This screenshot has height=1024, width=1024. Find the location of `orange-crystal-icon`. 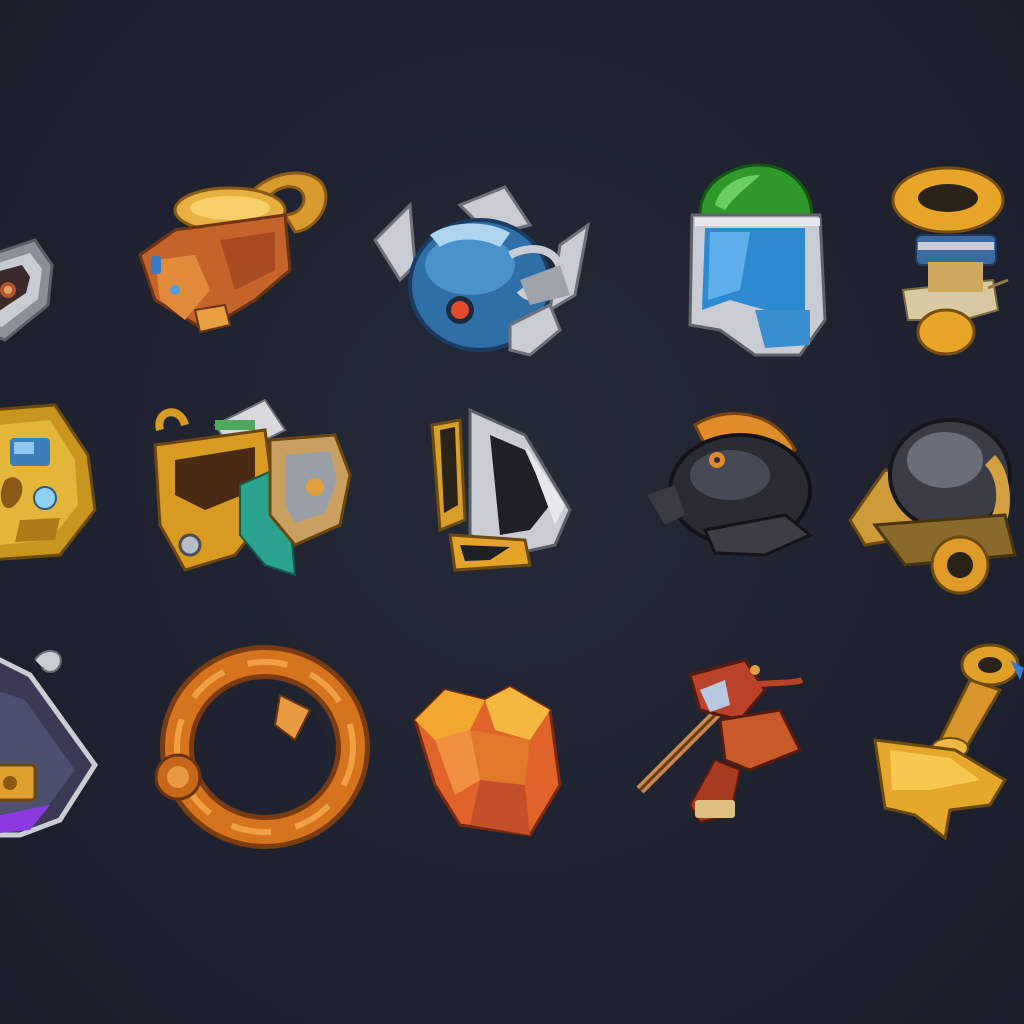

orange-crystal-icon is located at coordinates (487, 762).